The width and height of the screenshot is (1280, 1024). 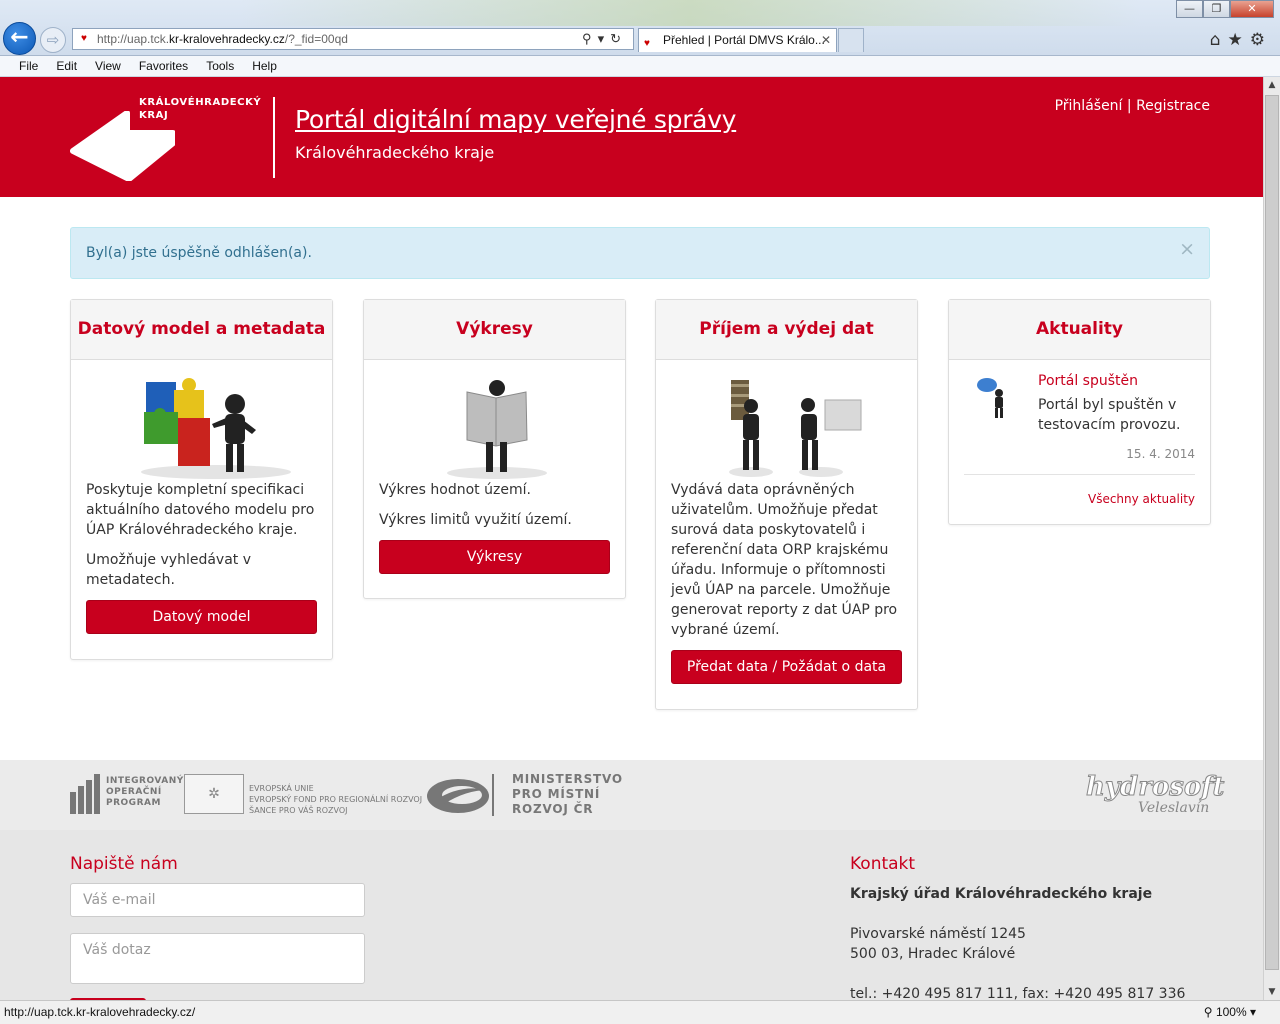 What do you see at coordinates (274, 137) in the screenshot?
I see `header-divider` at bounding box center [274, 137].